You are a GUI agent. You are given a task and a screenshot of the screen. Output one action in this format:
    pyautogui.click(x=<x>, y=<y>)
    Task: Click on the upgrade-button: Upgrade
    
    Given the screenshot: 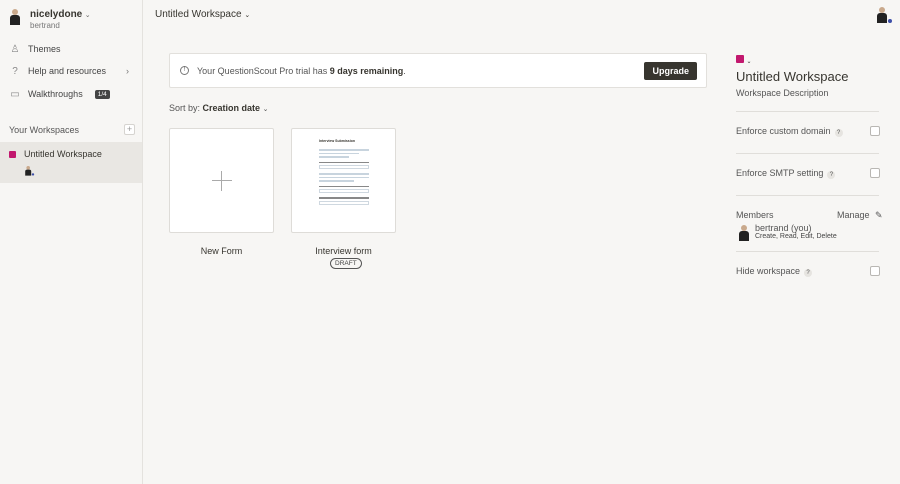 What is the action you would take?
    pyautogui.click(x=670, y=71)
    